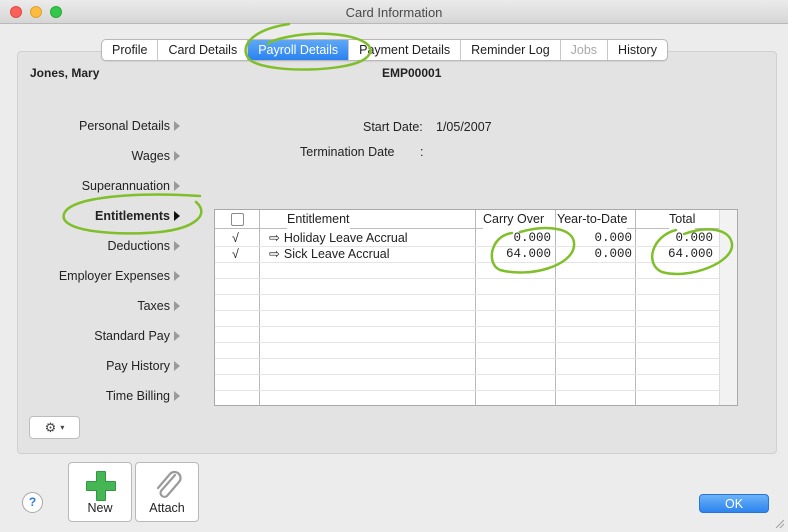  I want to click on sidenav-item-superannuation: Superannuation, so click(131, 186).